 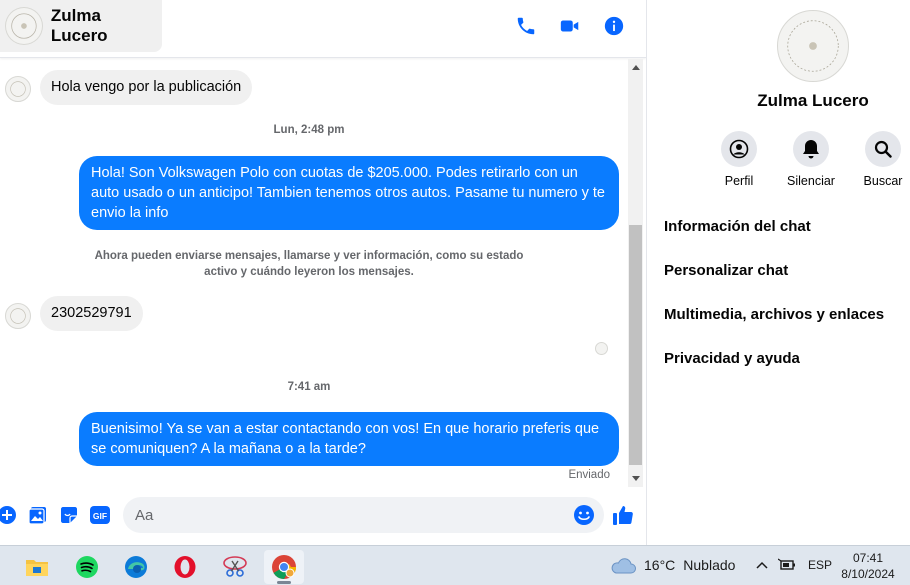 I want to click on opera-icon, so click(x=185, y=567).